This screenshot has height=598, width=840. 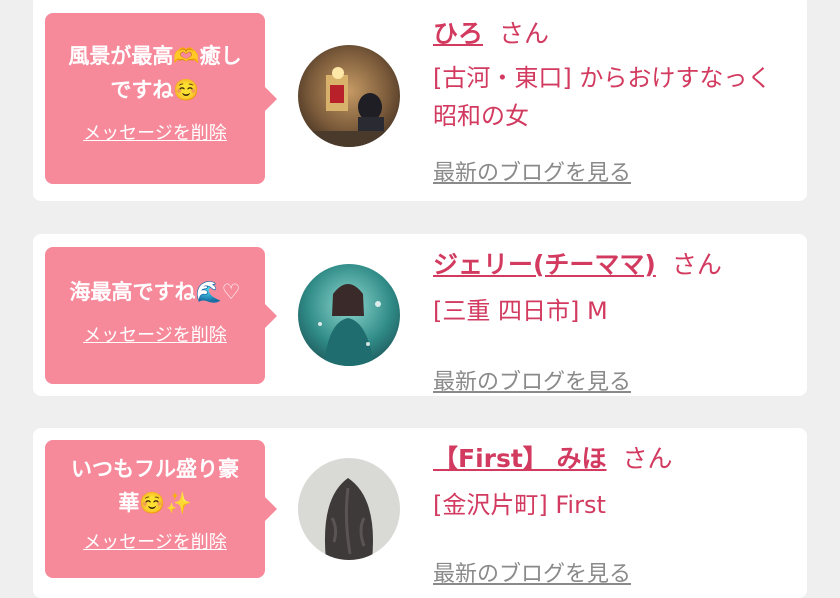 I want to click on sender-area: [古河・東口] からおけすなっく 昭和の女, so click(x=602, y=97).